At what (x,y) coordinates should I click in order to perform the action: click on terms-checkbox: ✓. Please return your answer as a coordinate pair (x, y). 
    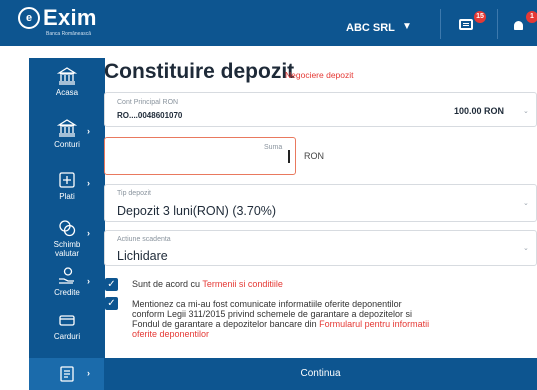
    Looking at the image, I should click on (111, 284).